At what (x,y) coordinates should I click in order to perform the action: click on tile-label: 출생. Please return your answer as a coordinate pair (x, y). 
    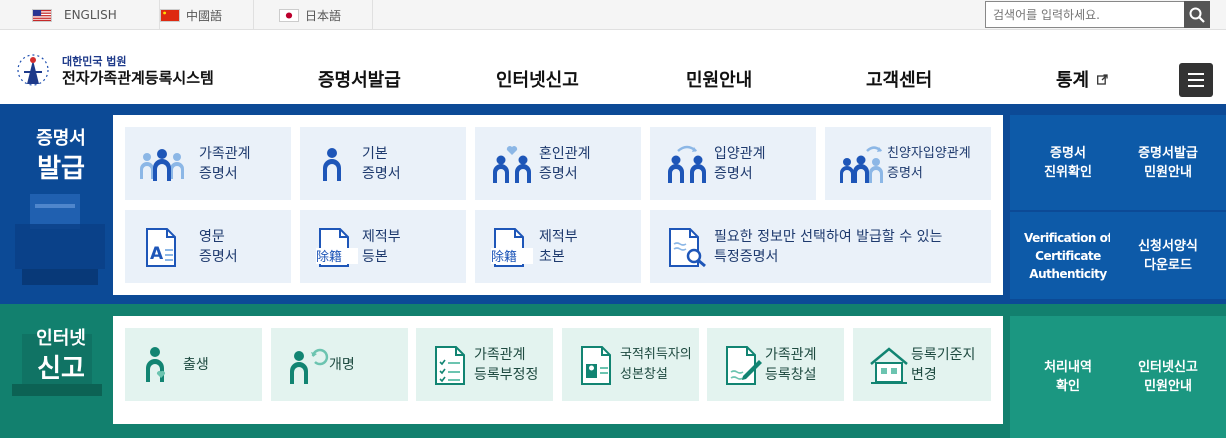
    Looking at the image, I should click on (196, 364).